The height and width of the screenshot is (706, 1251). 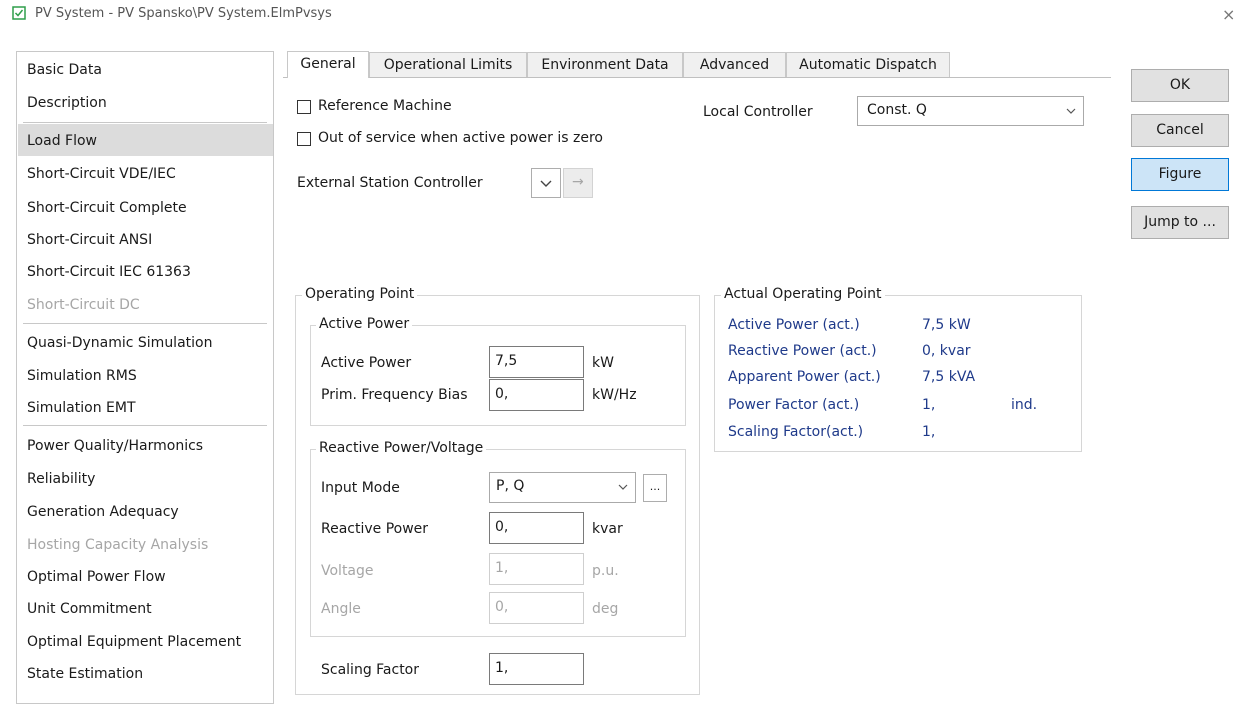 What do you see at coordinates (1180, 85) in the screenshot?
I see `ok-button: OK` at bounding box center [1180, 85].